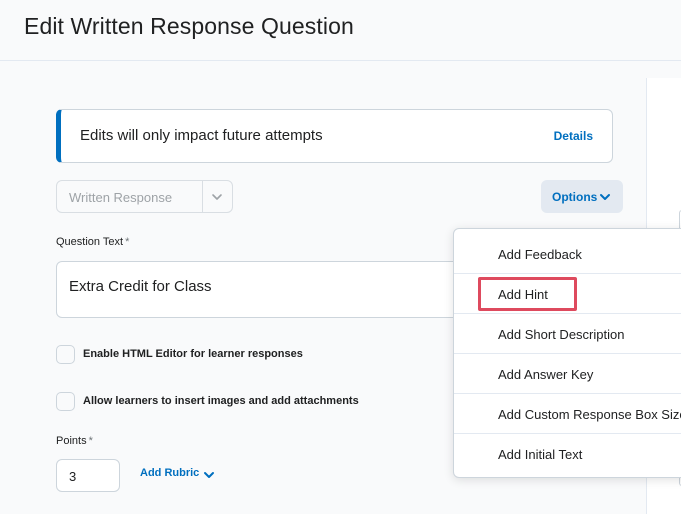 The image size is (681, 514). I want to click on select-divider, so click(202, 196).